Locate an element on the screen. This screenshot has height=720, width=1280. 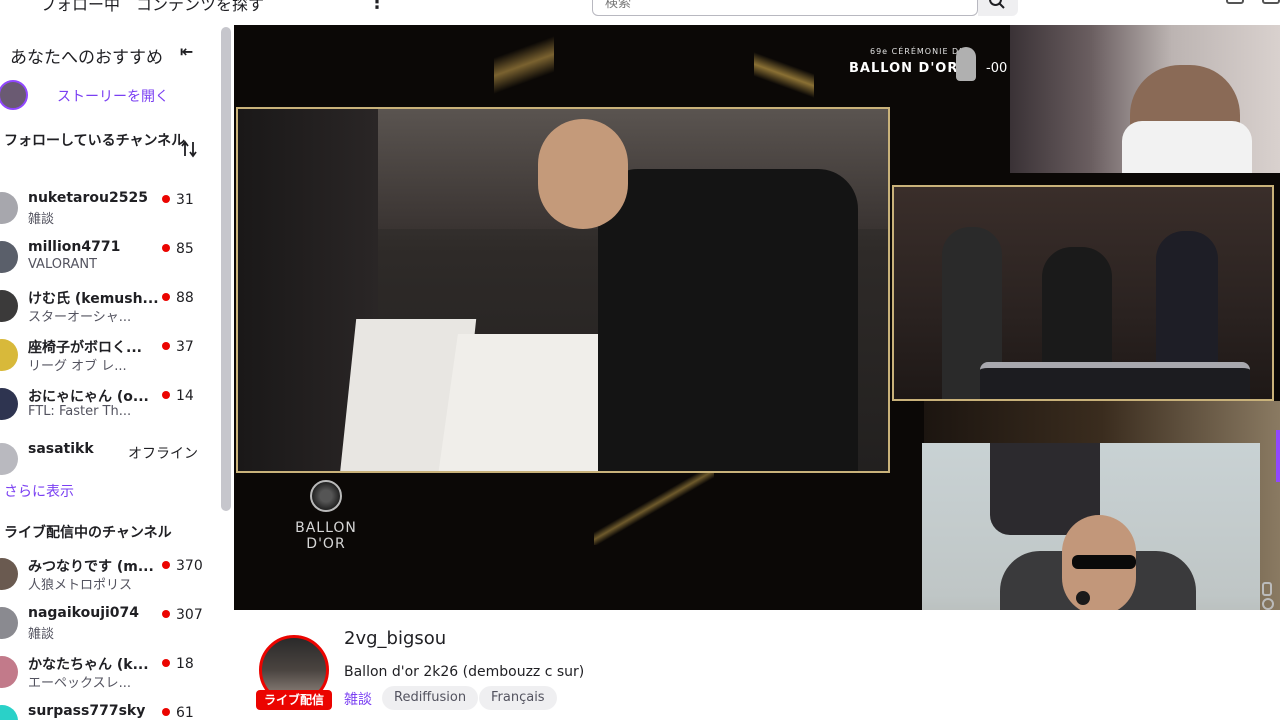
ceremony-overlay: 69e CÉRÉMONIE DU BALLON D'OR -00 is located at coordinates (931, 67).